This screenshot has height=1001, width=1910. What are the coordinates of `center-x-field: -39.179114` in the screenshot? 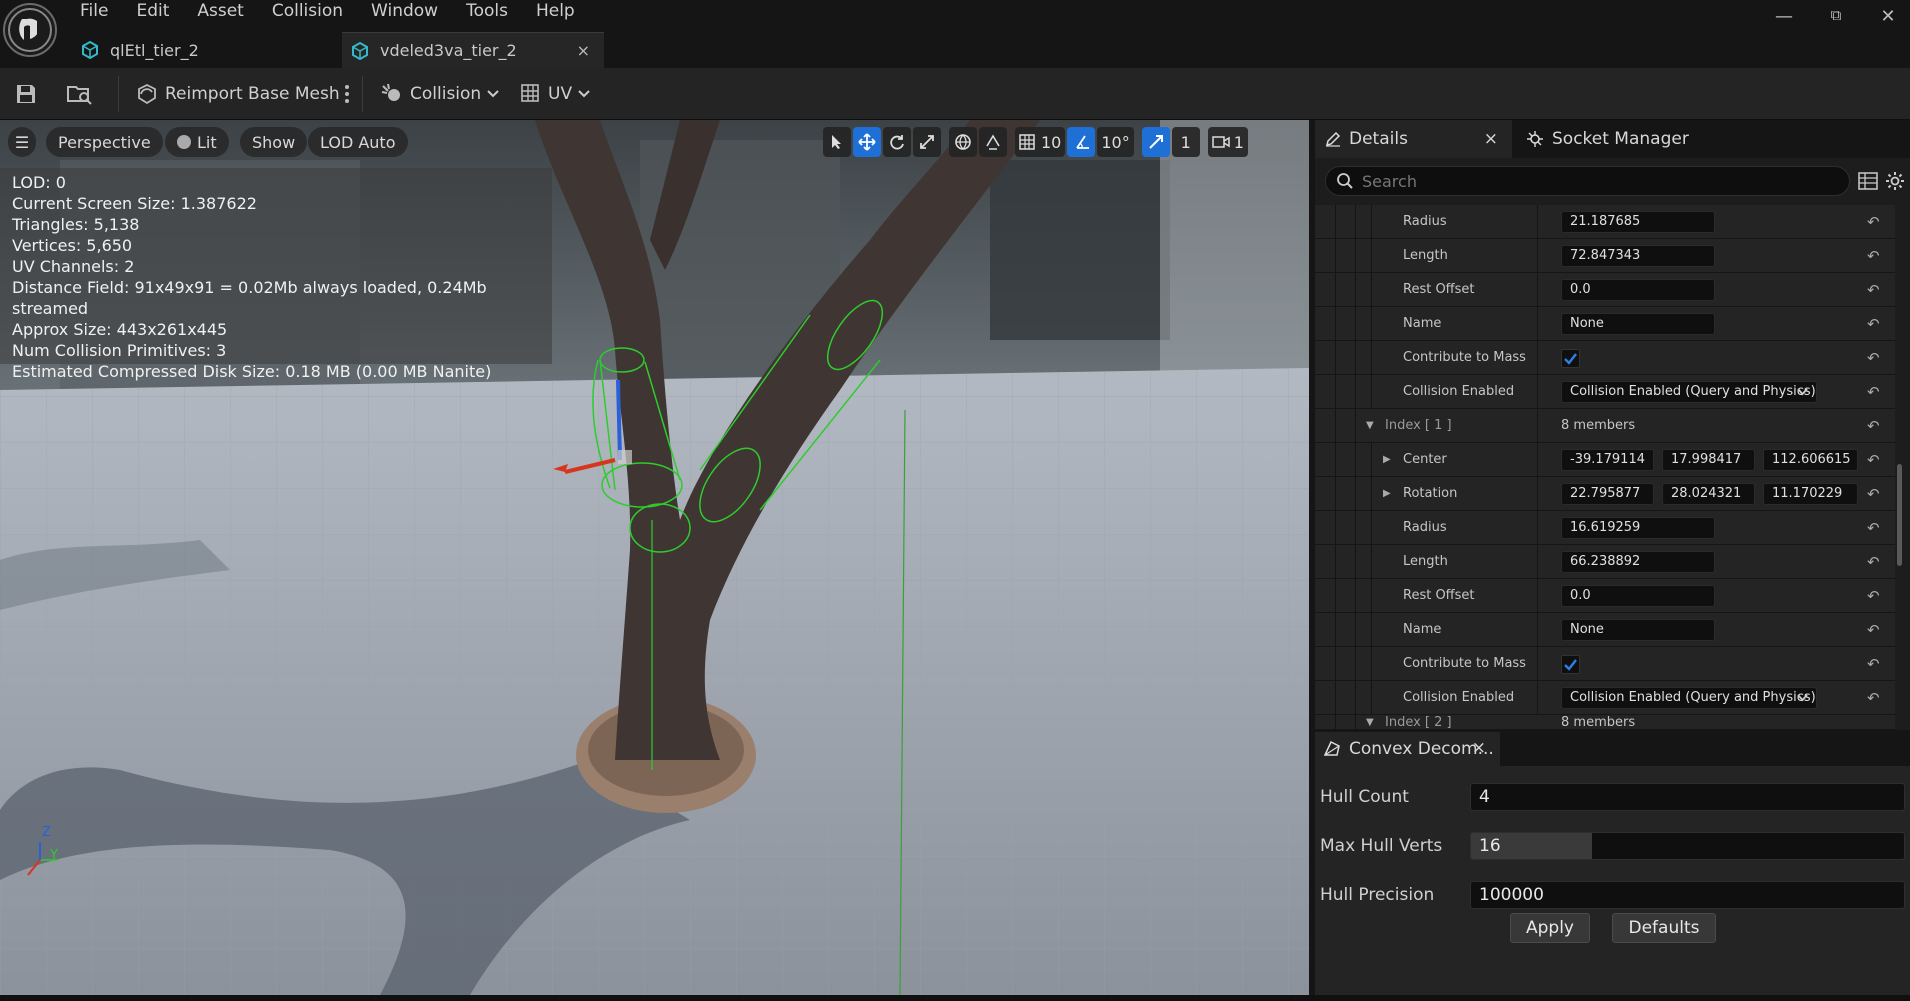 It's located at (1607, 460).